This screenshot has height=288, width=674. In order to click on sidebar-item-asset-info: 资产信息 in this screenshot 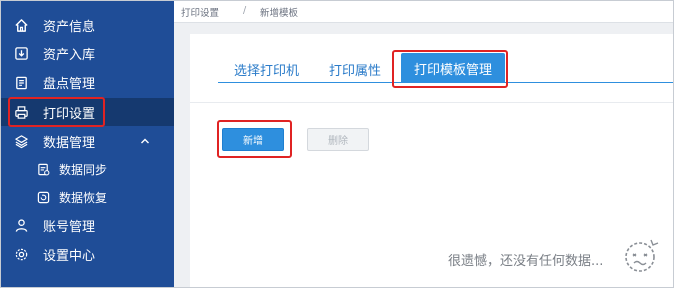, I will do `click(87, 25)`.